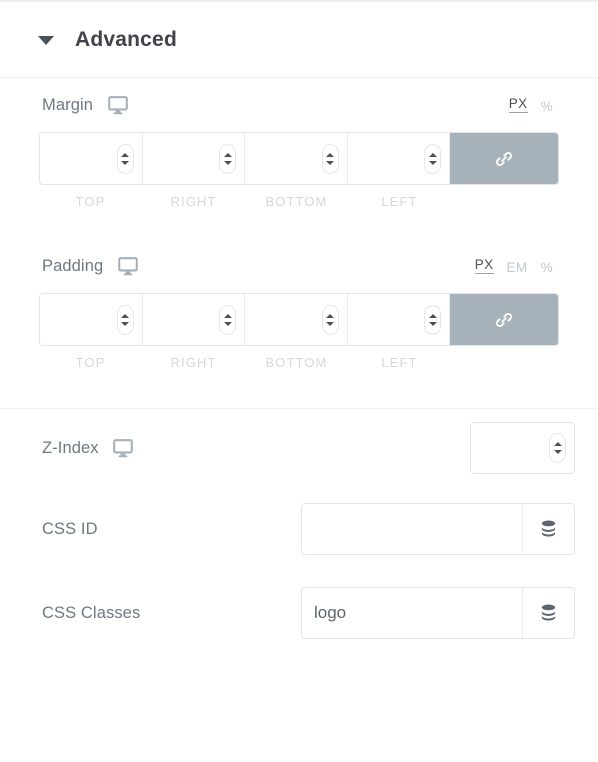 This screenshot has height=762, width=598. What do you see at coordinates (557, 448) in the screenshot?
I see `z-index-stepper` at bounding box center [557, 448].